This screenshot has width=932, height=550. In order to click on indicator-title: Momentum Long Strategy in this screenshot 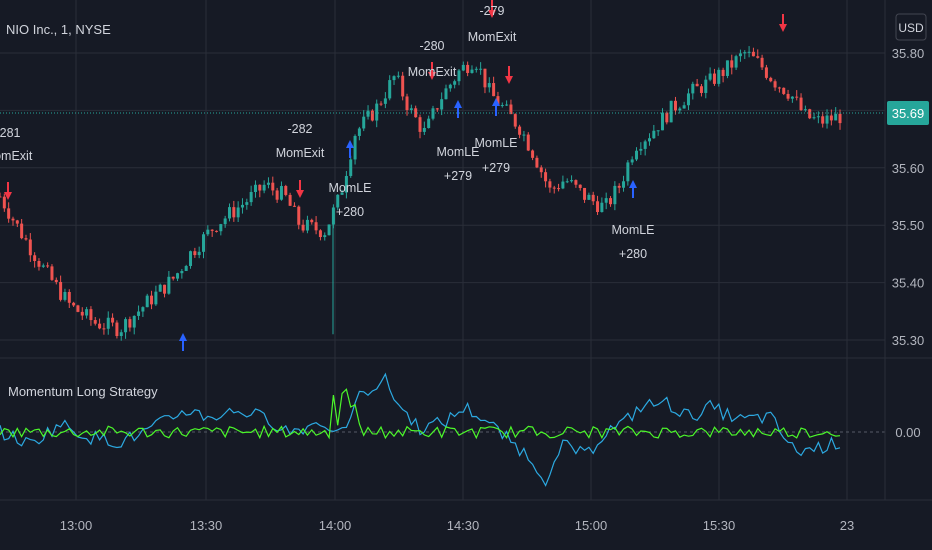, I will do `click(83, 391)`.